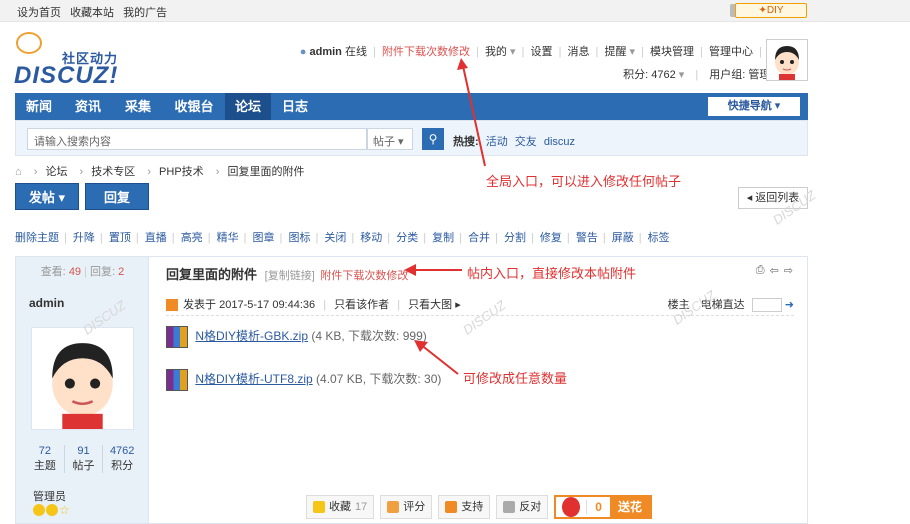  I want to click on mod-warn: 警告, so click(587, 238).